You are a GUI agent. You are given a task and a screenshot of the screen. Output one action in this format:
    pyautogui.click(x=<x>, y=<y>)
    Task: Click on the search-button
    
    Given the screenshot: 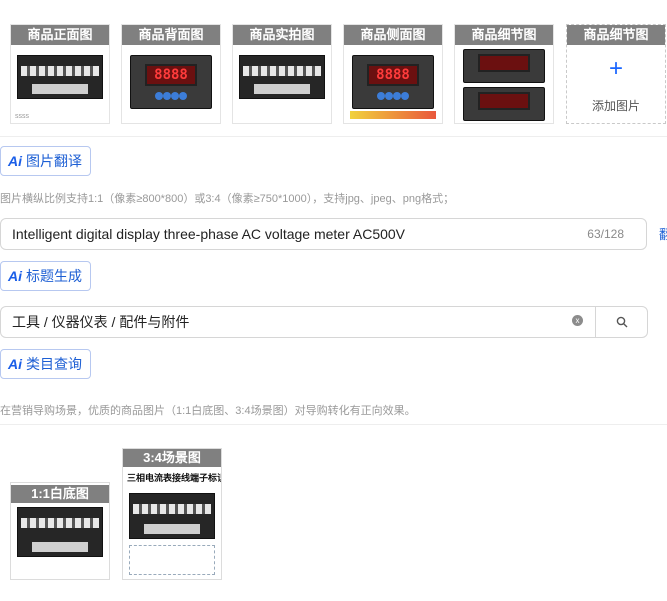 What is the action you would take?
    pyautogui.click(x=621, y=322)
    